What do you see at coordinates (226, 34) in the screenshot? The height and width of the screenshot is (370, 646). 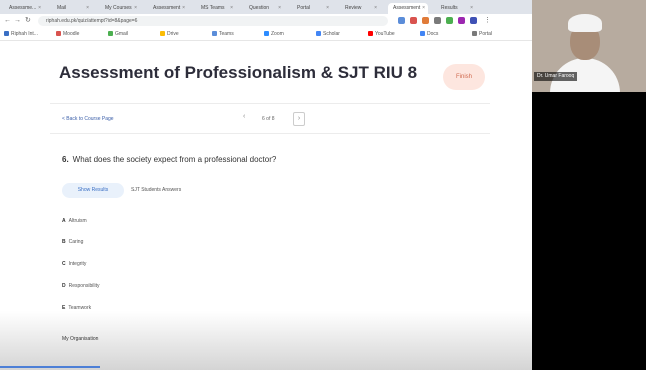 I see `bookmark-label: Teams` at bounding box center [226, 34].